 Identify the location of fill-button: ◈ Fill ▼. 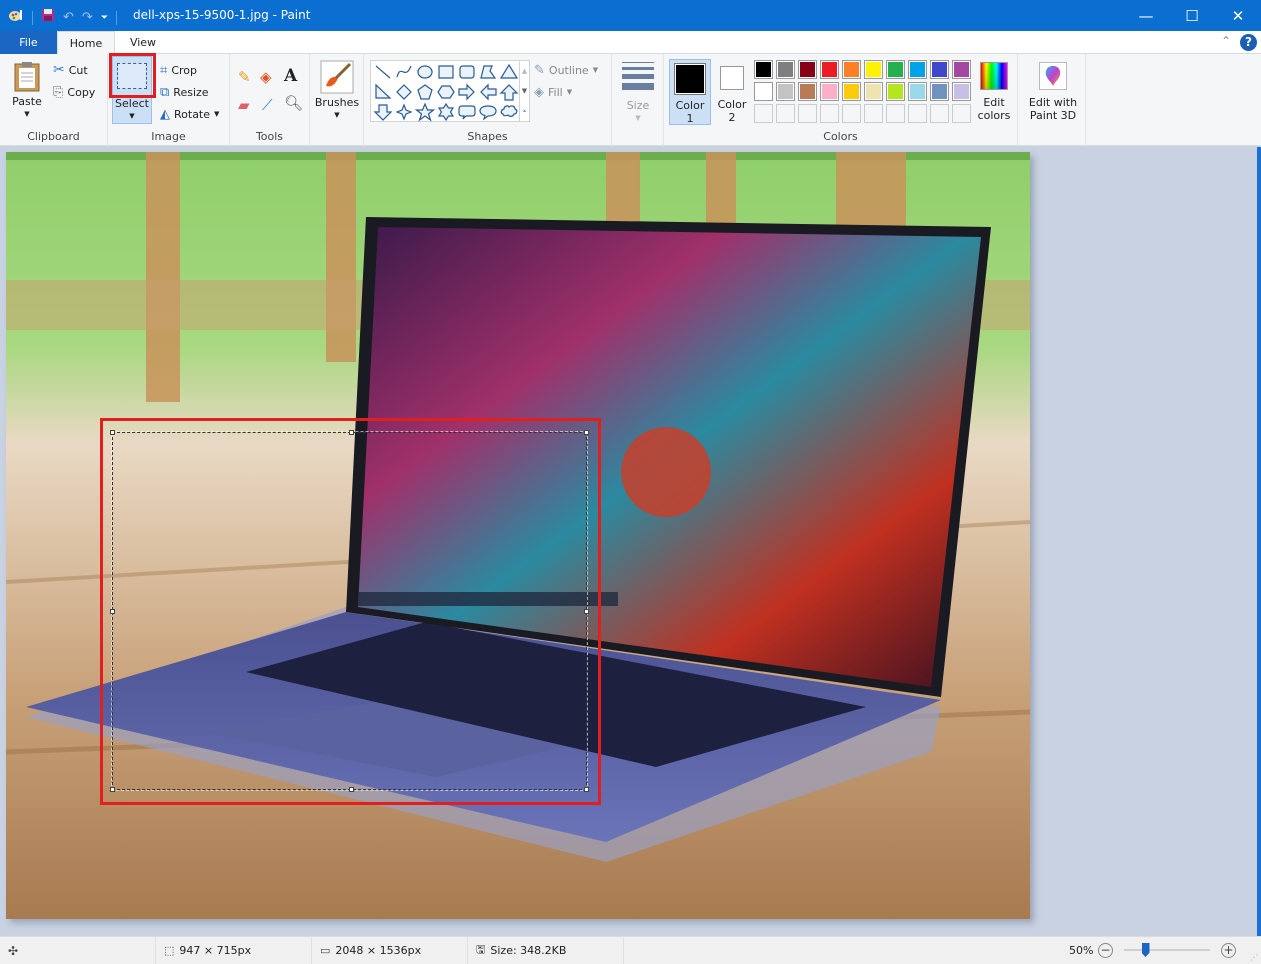
(553, 92).